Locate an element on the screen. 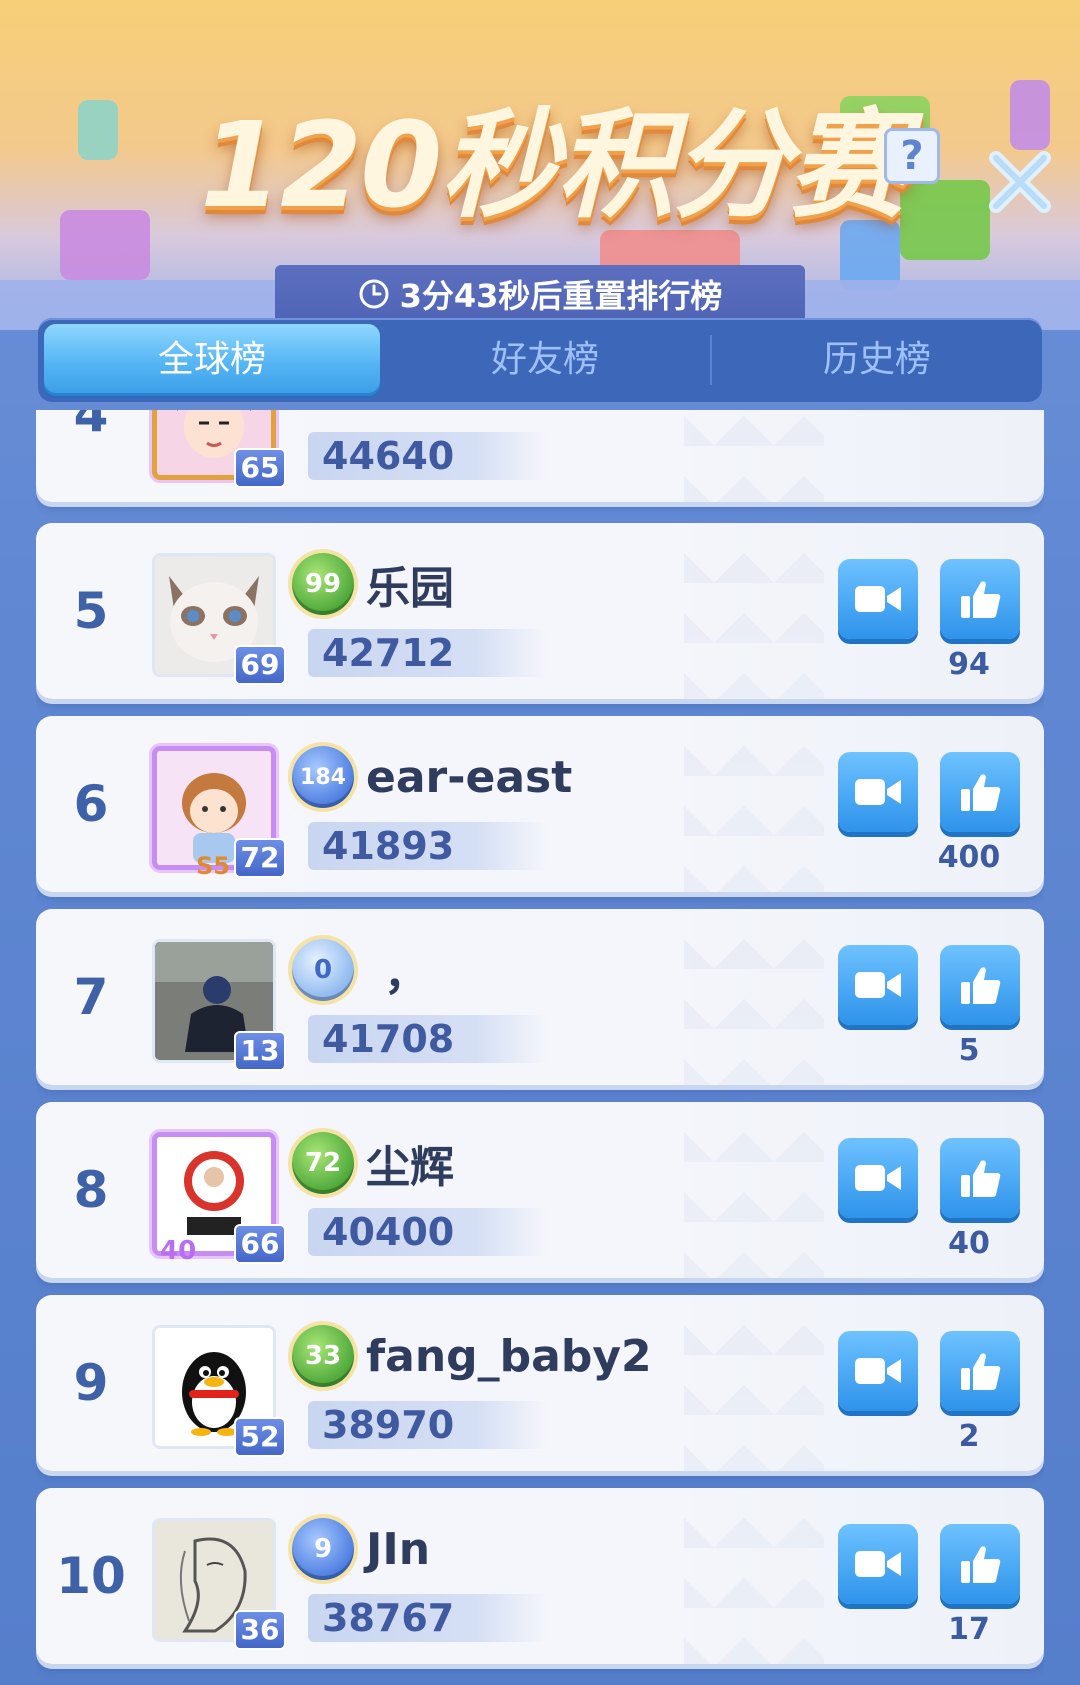  tab-global: 全球榜 is located at coordinates (212, 360).